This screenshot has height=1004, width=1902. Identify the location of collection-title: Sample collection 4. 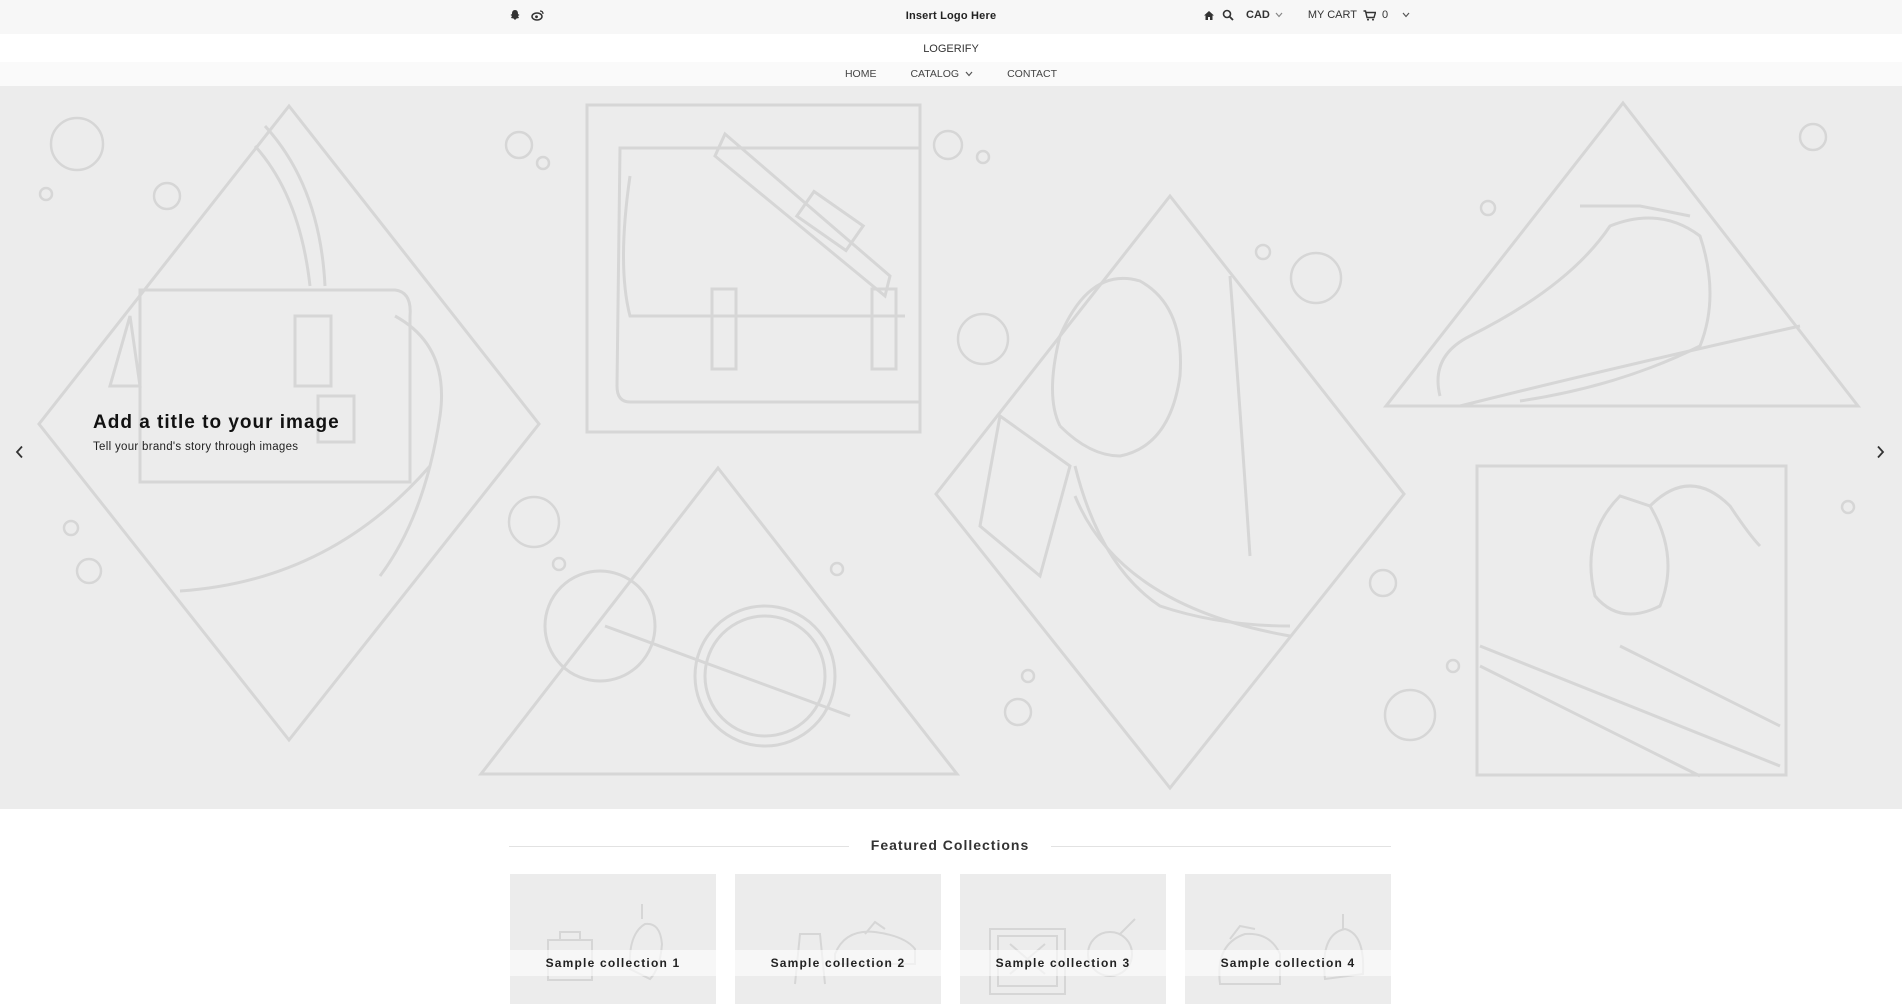
(1288, 963).